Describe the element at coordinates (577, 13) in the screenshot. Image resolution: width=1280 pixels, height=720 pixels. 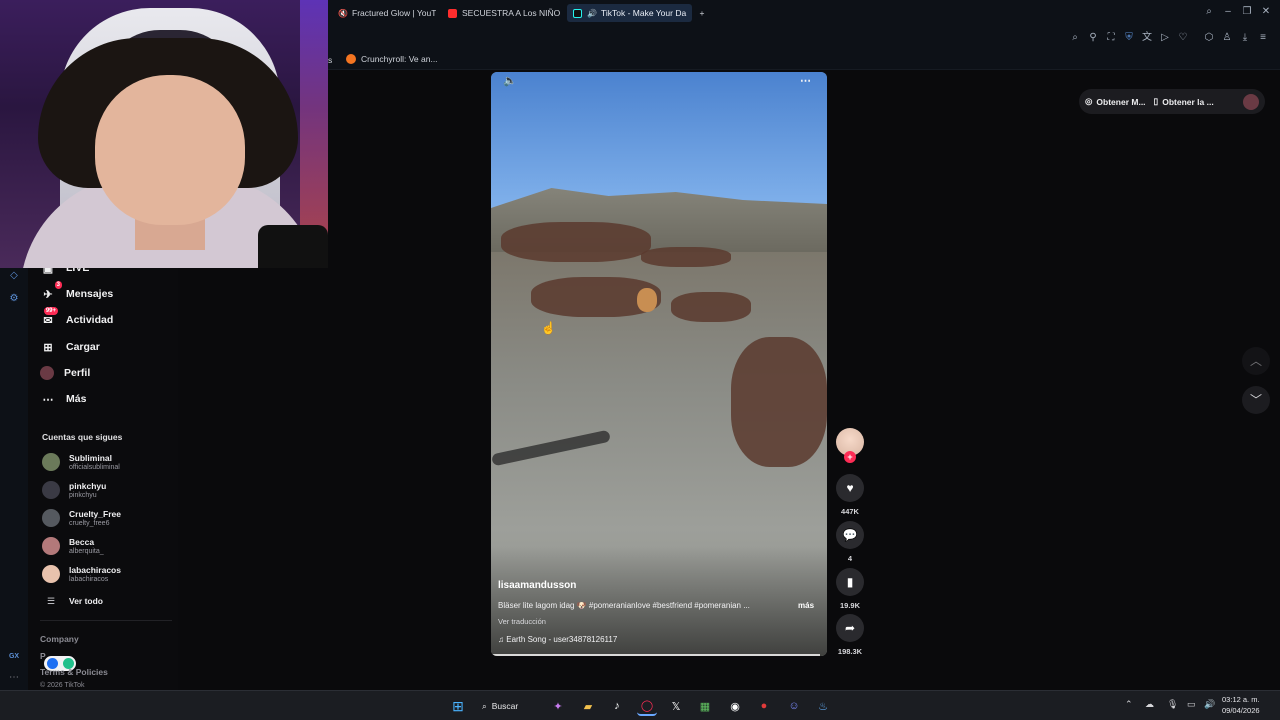
I see `tiktok-icon` at that location.